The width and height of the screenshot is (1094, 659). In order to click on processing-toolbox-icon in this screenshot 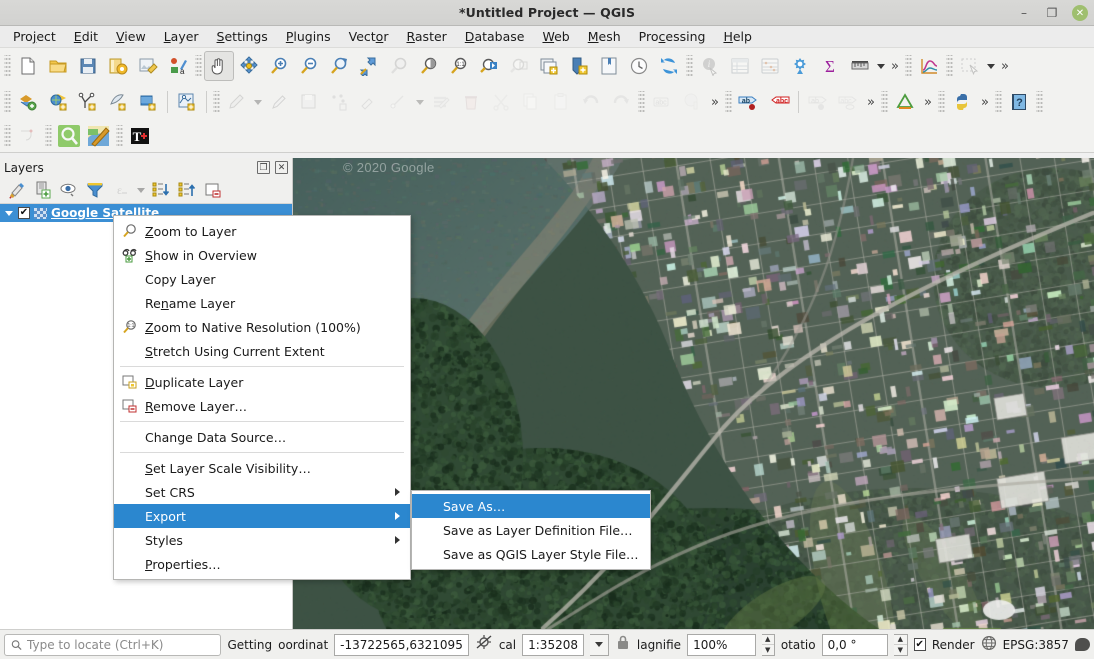, I will do `click(800, 66)`.